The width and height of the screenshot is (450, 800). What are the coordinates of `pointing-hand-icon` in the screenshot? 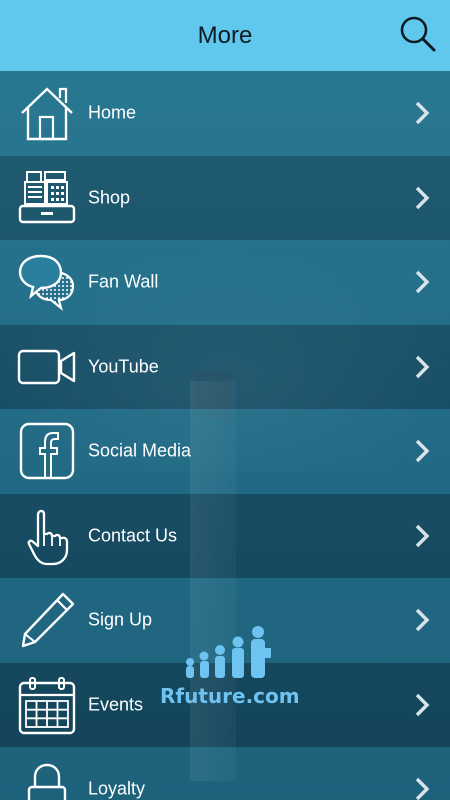 It's located at (47, 536).